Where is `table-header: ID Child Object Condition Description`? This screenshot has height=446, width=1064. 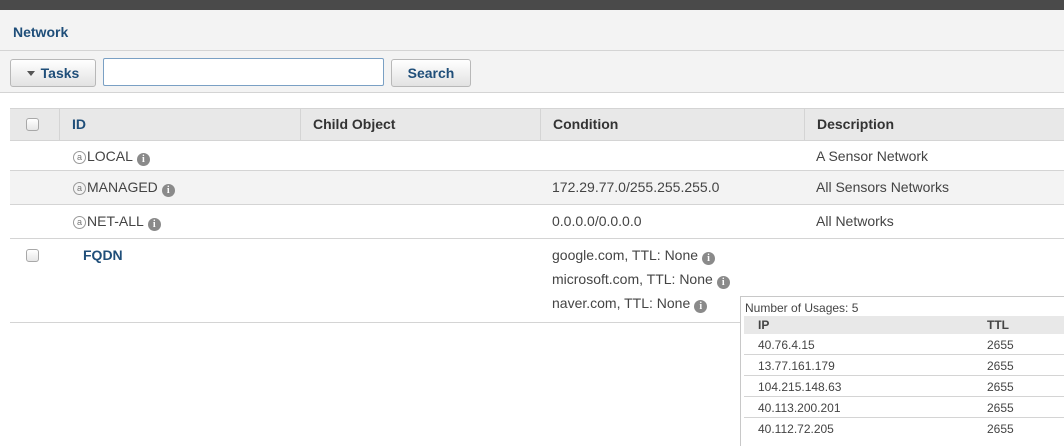
table-header: ID Child Object Condition Description is located at coordinates (537, 125).